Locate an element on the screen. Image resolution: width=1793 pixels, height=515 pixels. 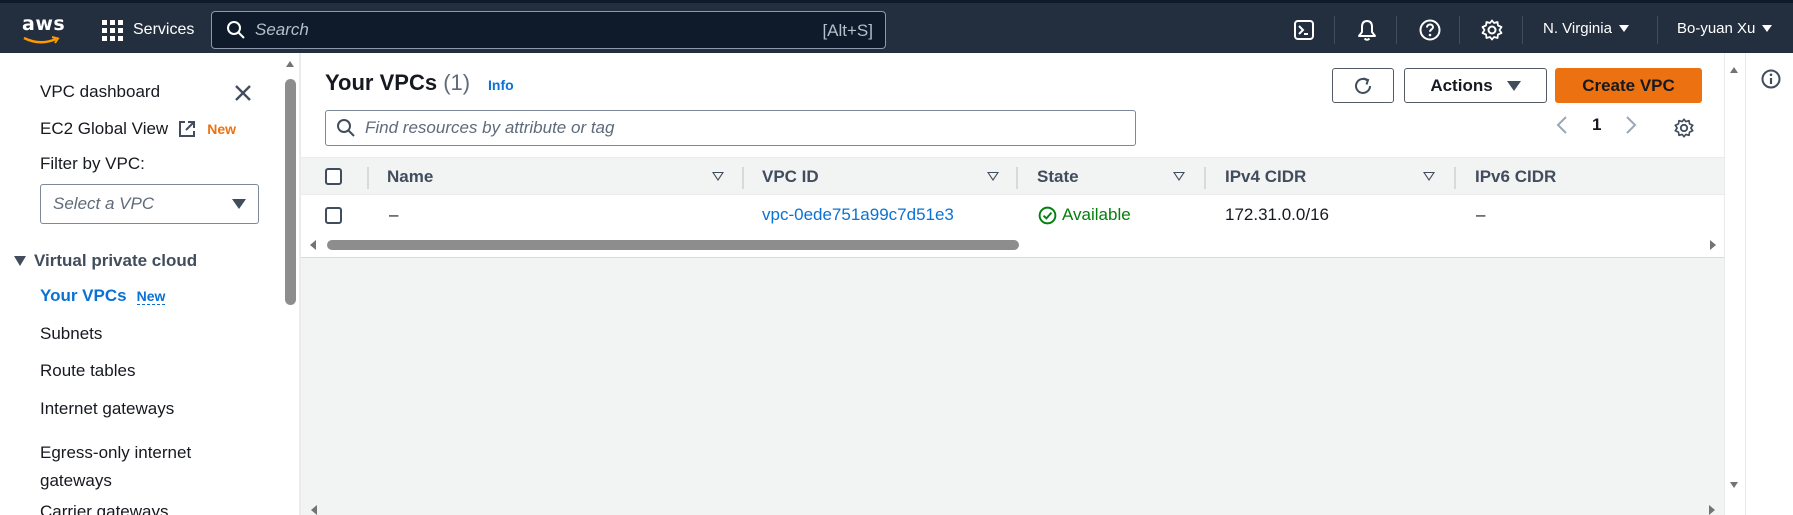
section-virtual-private-cloud: Virtual private cloud is located at coordinates (105, 261).